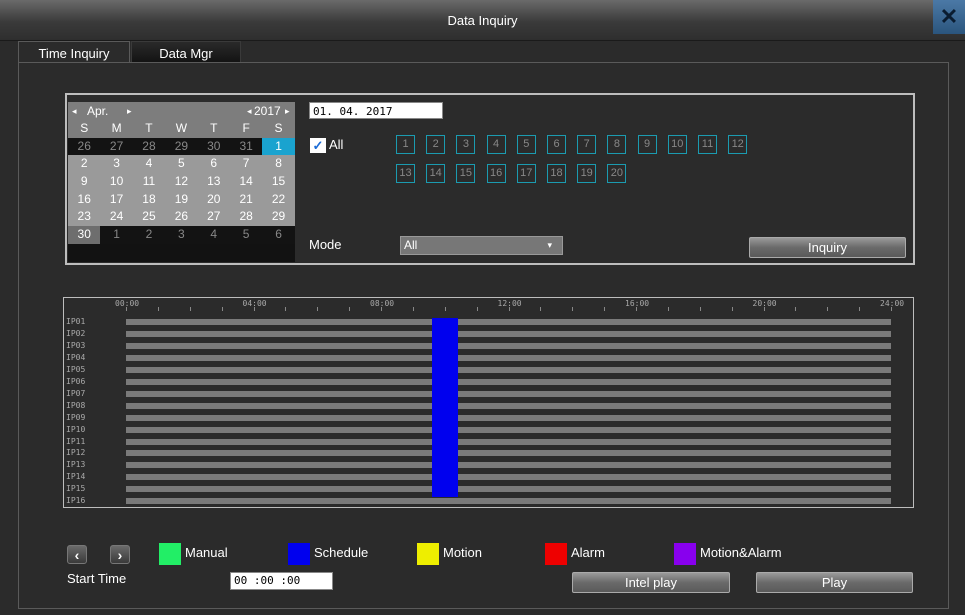  I want to click on start-time-field: 00 :00 :00, so click(281, 581).